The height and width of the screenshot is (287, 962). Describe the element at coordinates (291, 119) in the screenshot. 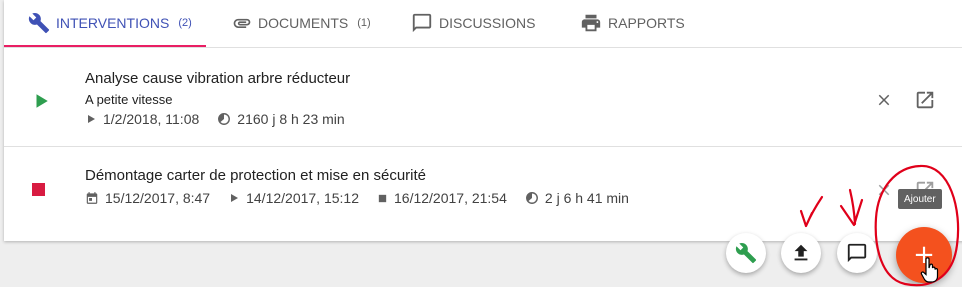

I see `duration-value: 2160 j 8 h 23 min` at that location.